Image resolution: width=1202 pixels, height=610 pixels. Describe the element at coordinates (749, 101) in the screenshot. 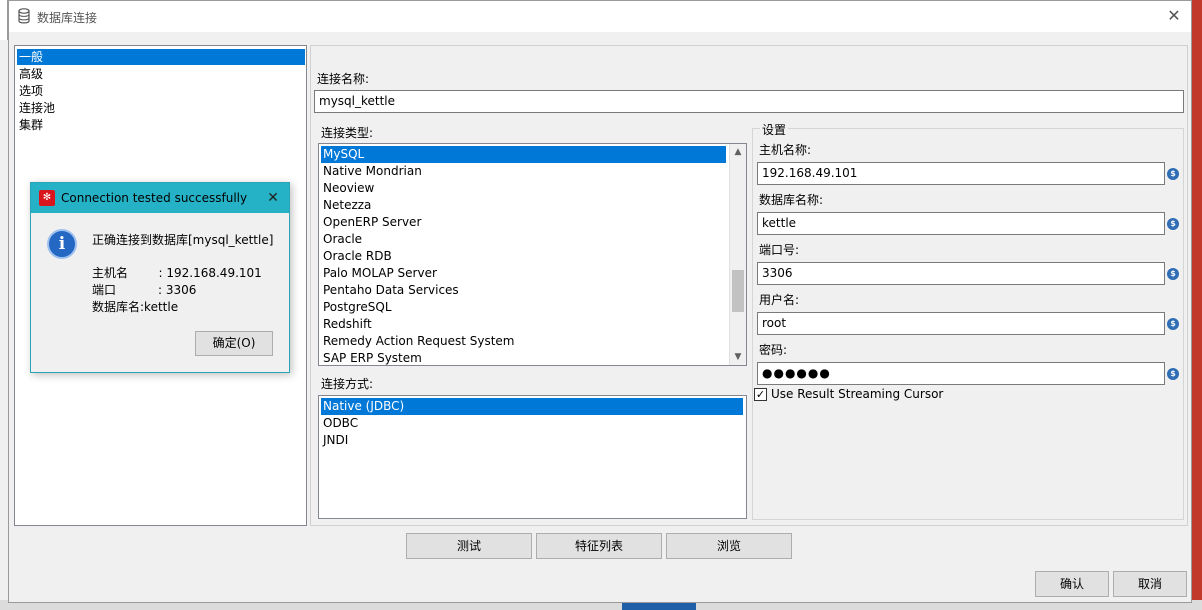

I see `connection-name-input: mysql_kettle` at that location.